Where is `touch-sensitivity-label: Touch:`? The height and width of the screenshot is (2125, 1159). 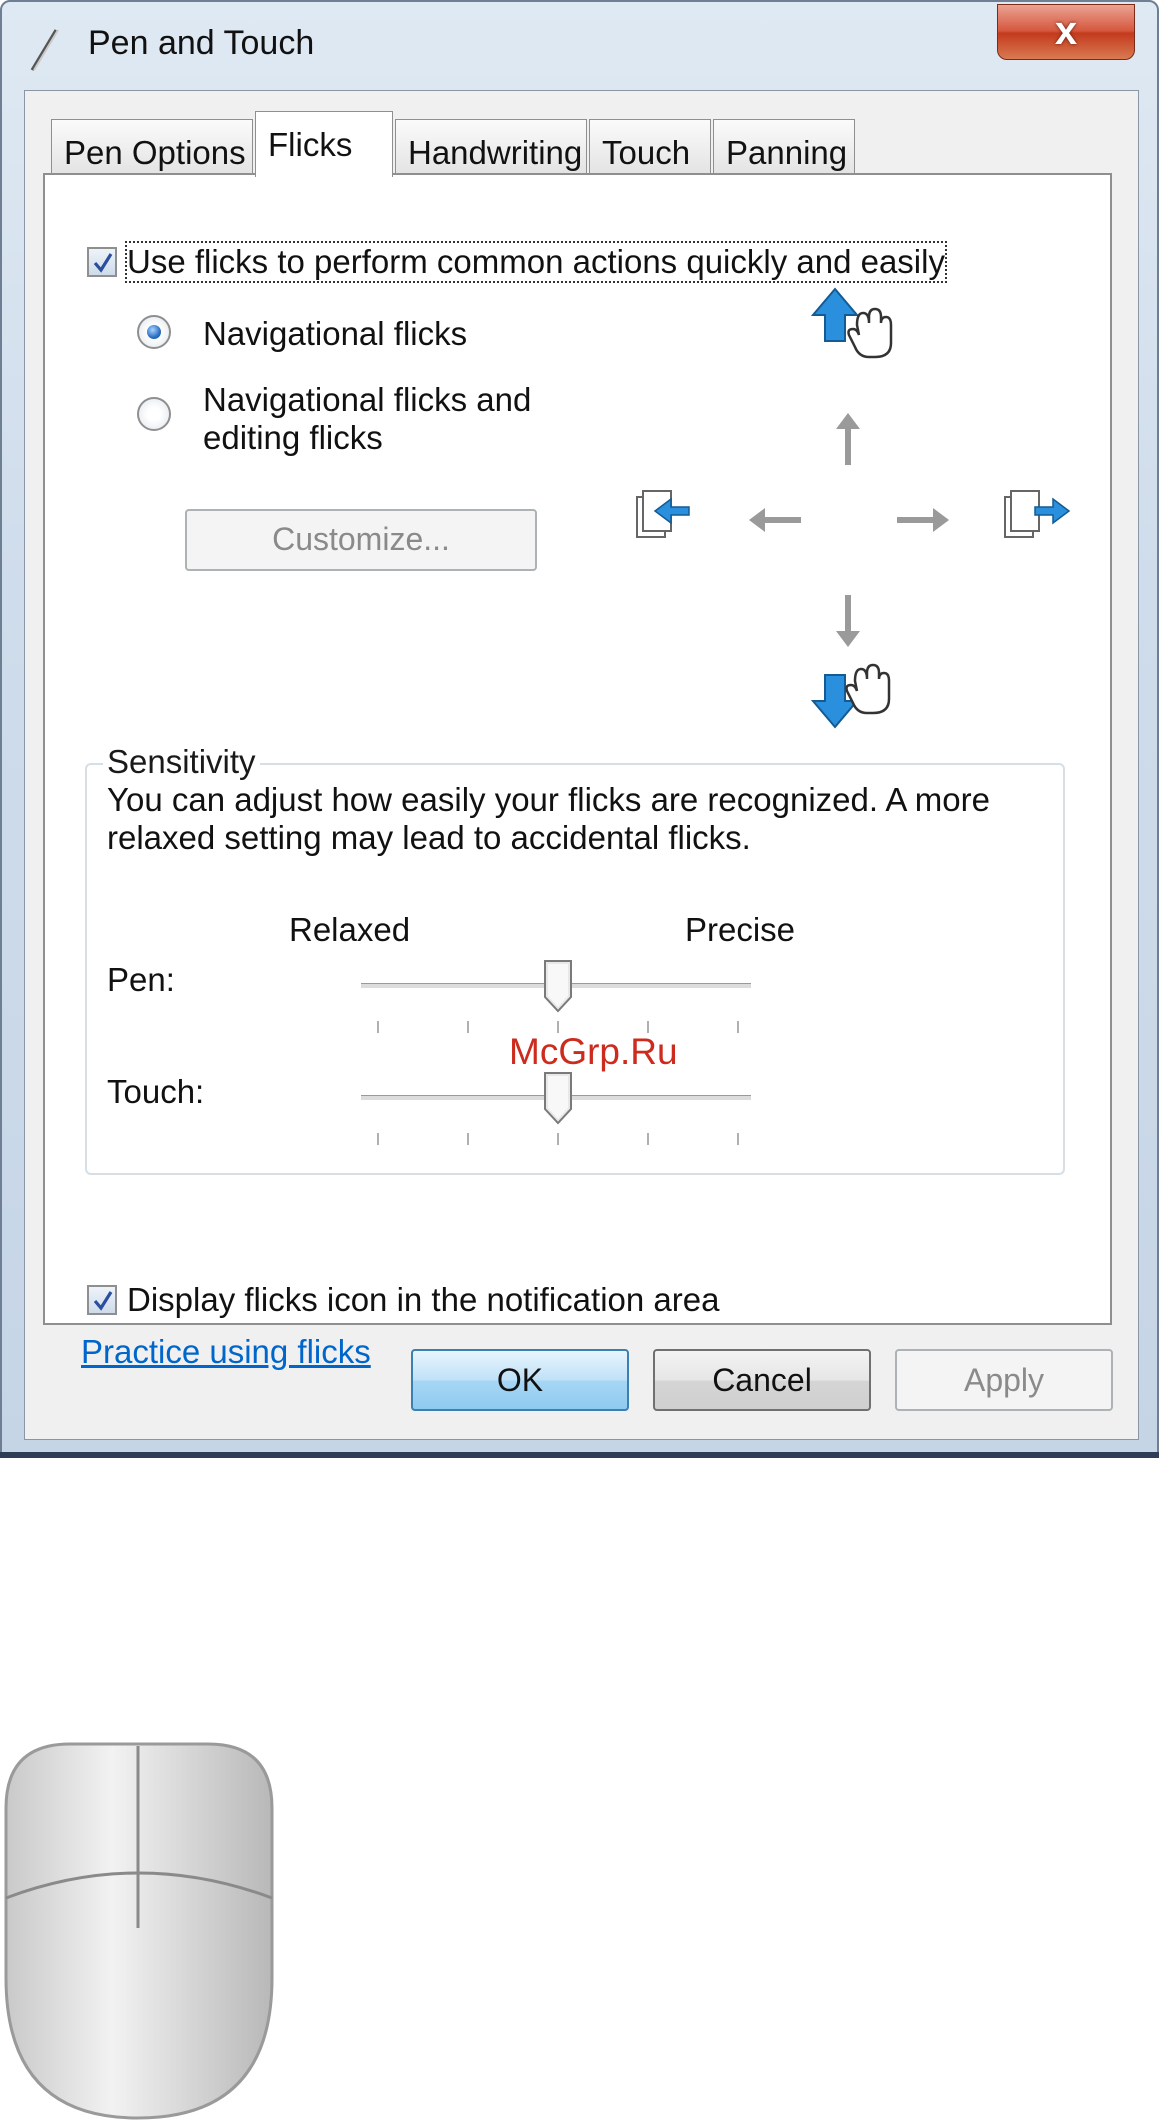 touch-sensitivity-label: Touch: is located at coordinates (156, 1091).